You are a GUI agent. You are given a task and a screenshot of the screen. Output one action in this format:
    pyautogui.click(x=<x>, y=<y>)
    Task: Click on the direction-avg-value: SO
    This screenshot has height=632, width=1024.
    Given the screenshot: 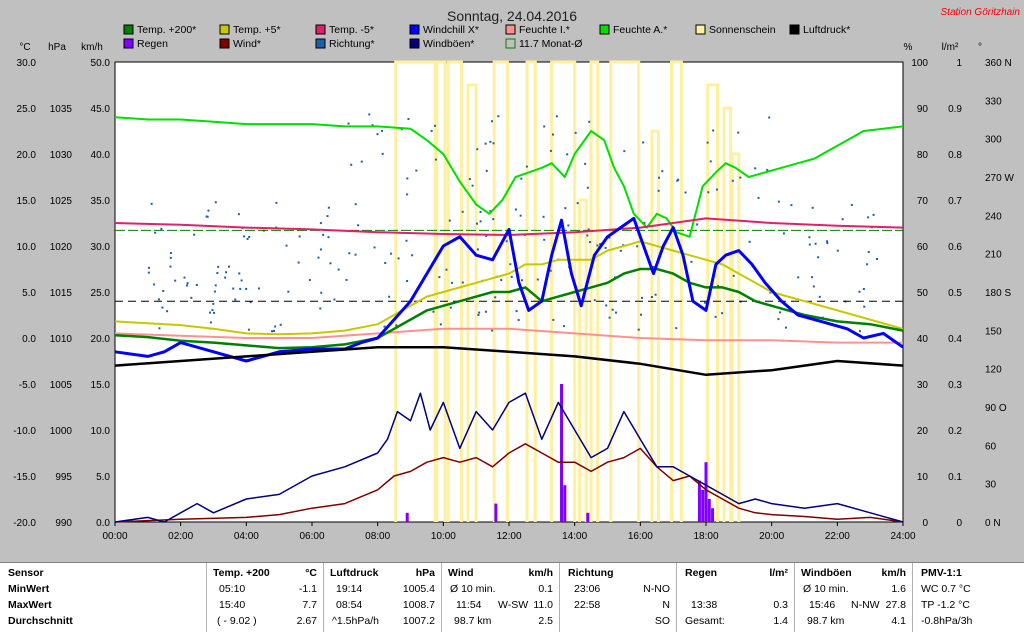 What is the action you would take?
    pyautogui.click(x=662, y=621)
    